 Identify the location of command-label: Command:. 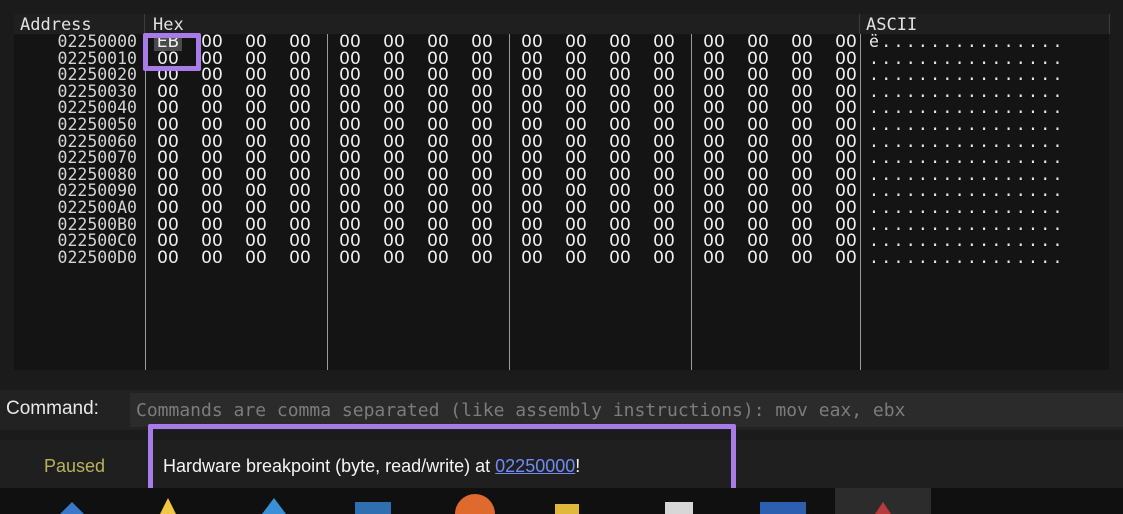
(52, 408).